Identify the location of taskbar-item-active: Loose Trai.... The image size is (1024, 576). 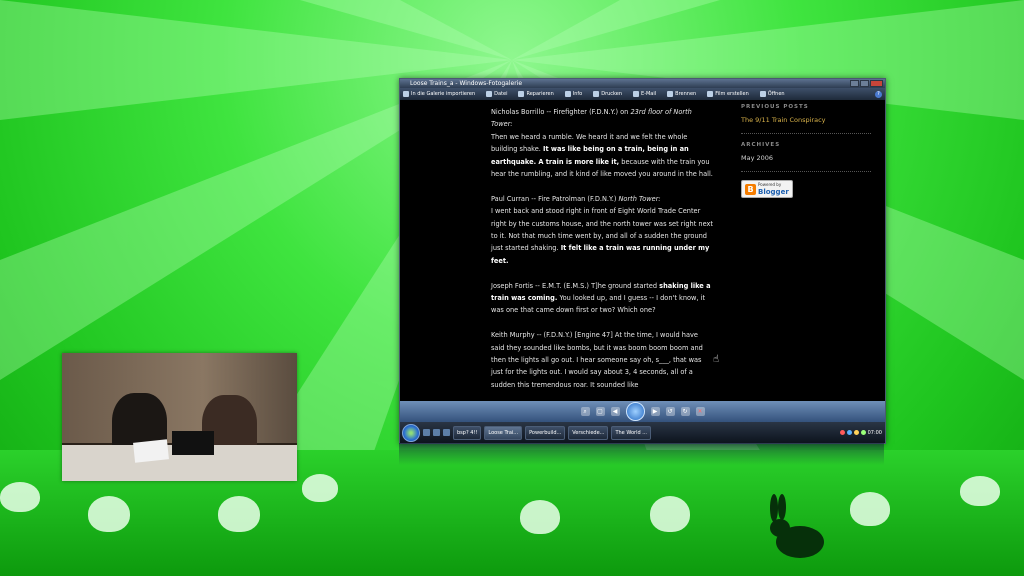
(503, 432).